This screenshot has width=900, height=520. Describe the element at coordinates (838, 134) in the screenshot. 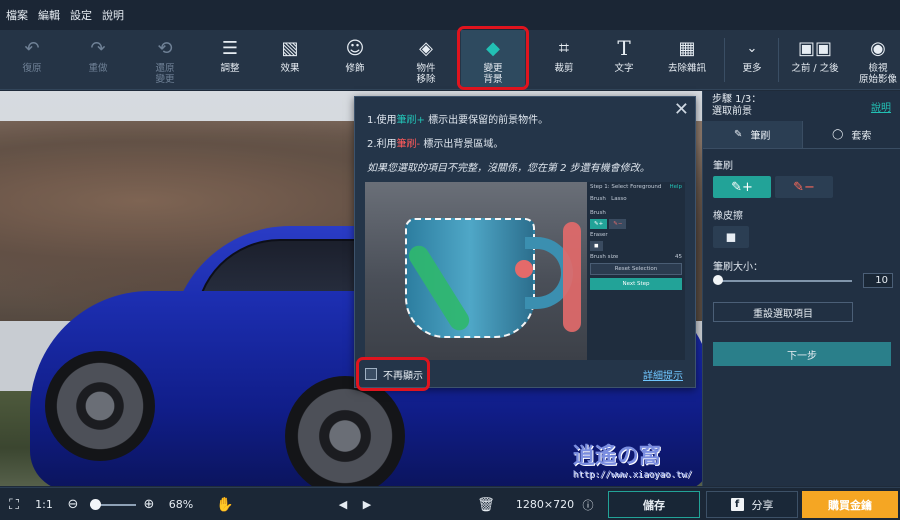

I see `lasso-icon: ◯` at that location.